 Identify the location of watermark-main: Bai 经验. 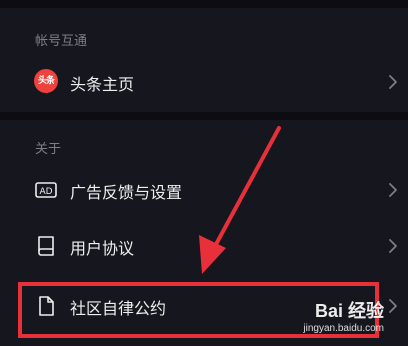
(349, 311).